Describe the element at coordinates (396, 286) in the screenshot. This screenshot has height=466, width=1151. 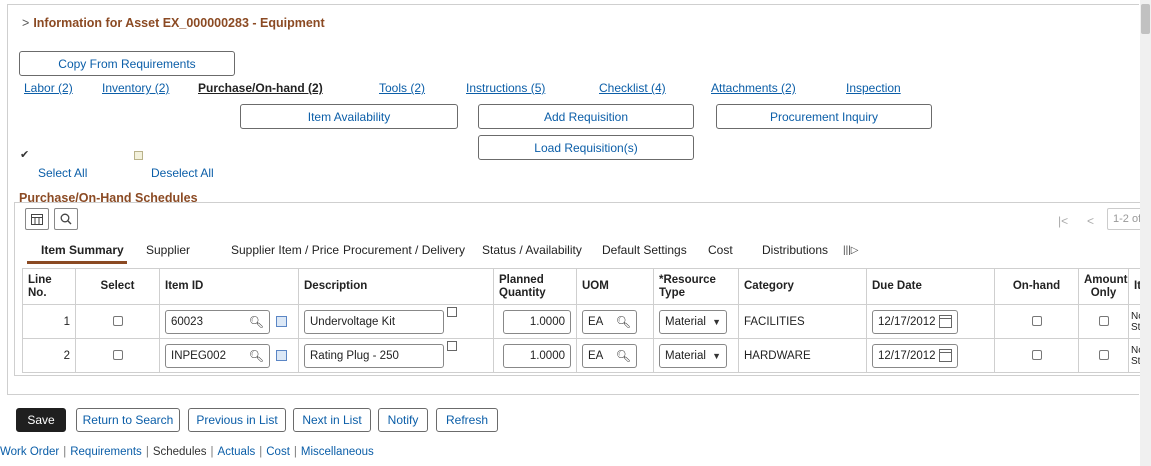
I see `col-description: Description` at that location.